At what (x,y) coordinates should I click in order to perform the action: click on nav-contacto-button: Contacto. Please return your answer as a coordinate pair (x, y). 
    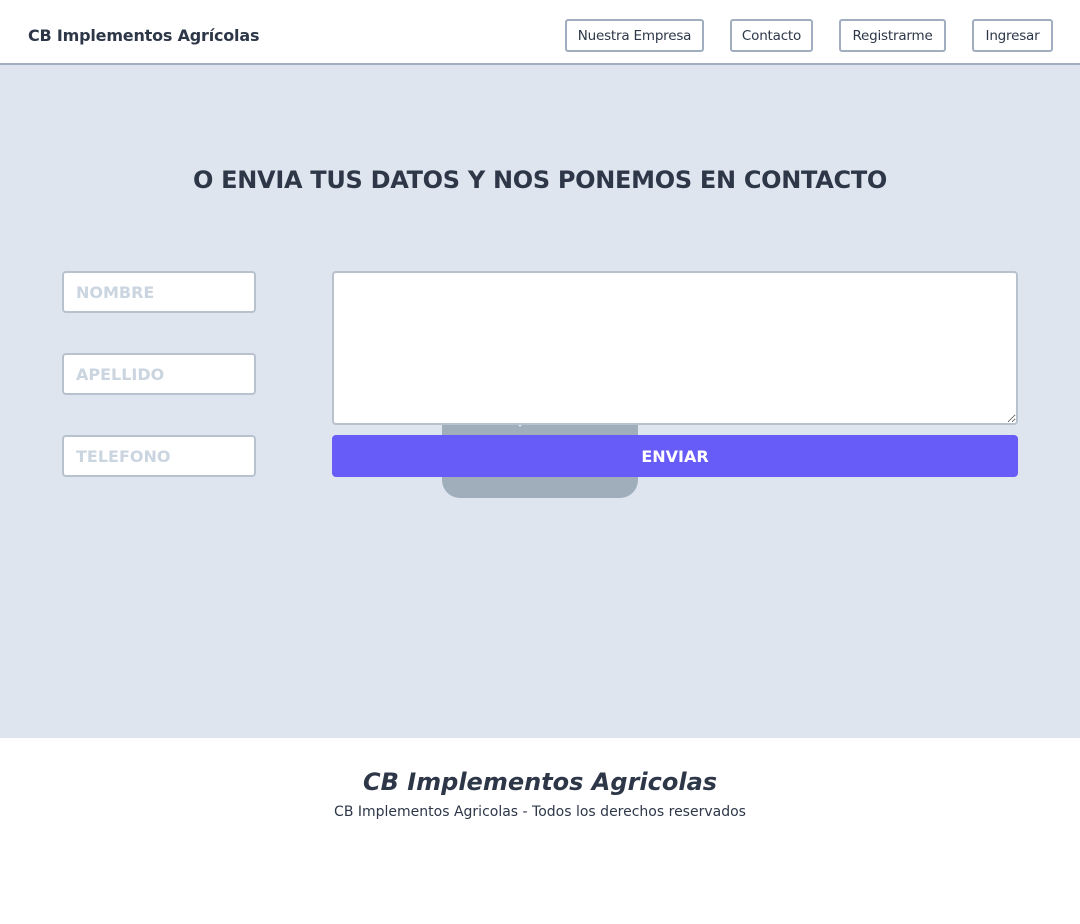
    Looking at the image, I should click on (771, 35).